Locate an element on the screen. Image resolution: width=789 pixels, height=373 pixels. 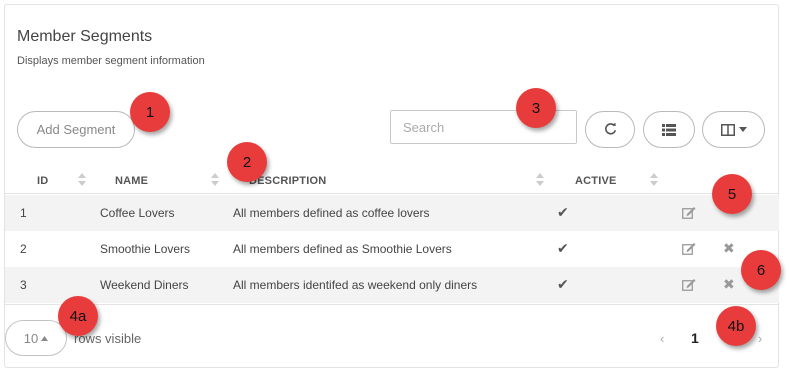
refresh-button is located at coordinates (610, 129).